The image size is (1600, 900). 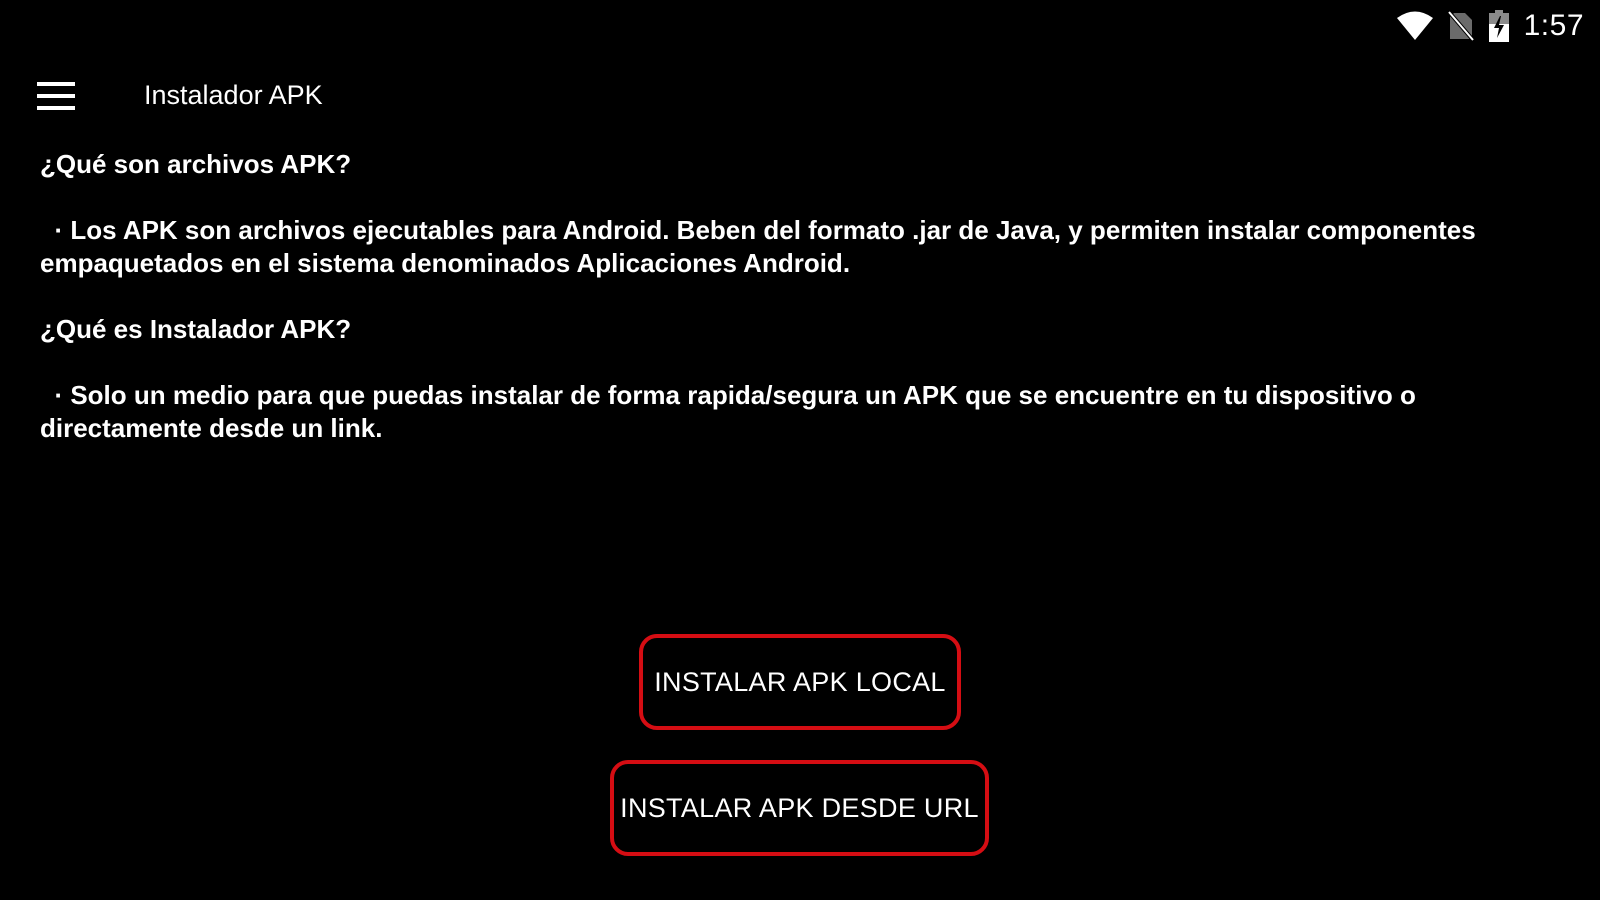 I want to click on hamburger-menu-icon, so click(x=56, y=98).